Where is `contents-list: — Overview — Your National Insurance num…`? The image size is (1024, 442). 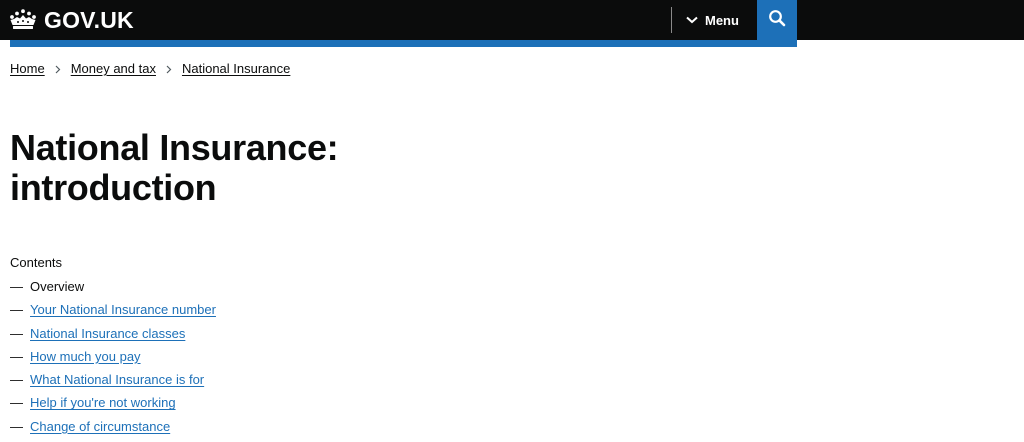 contents-list: — Overview — Your National Insurance num… is located at coordinates (113, 359).